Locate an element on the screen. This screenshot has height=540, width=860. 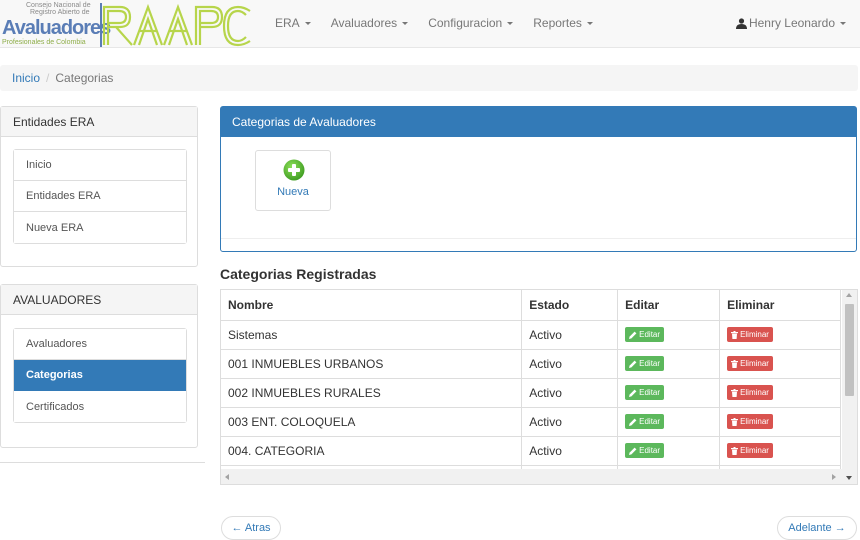
horizontal-scrollbar is located at coordinates (531, 476).